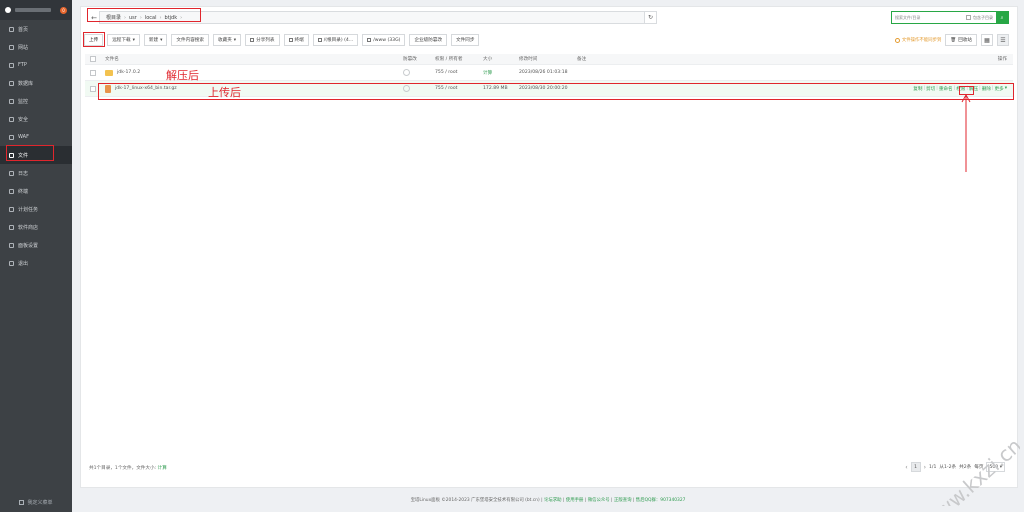 This screenshot has height=512, width=1024. I want to click on sidebar-item-9: 终端, so click(36, 191).